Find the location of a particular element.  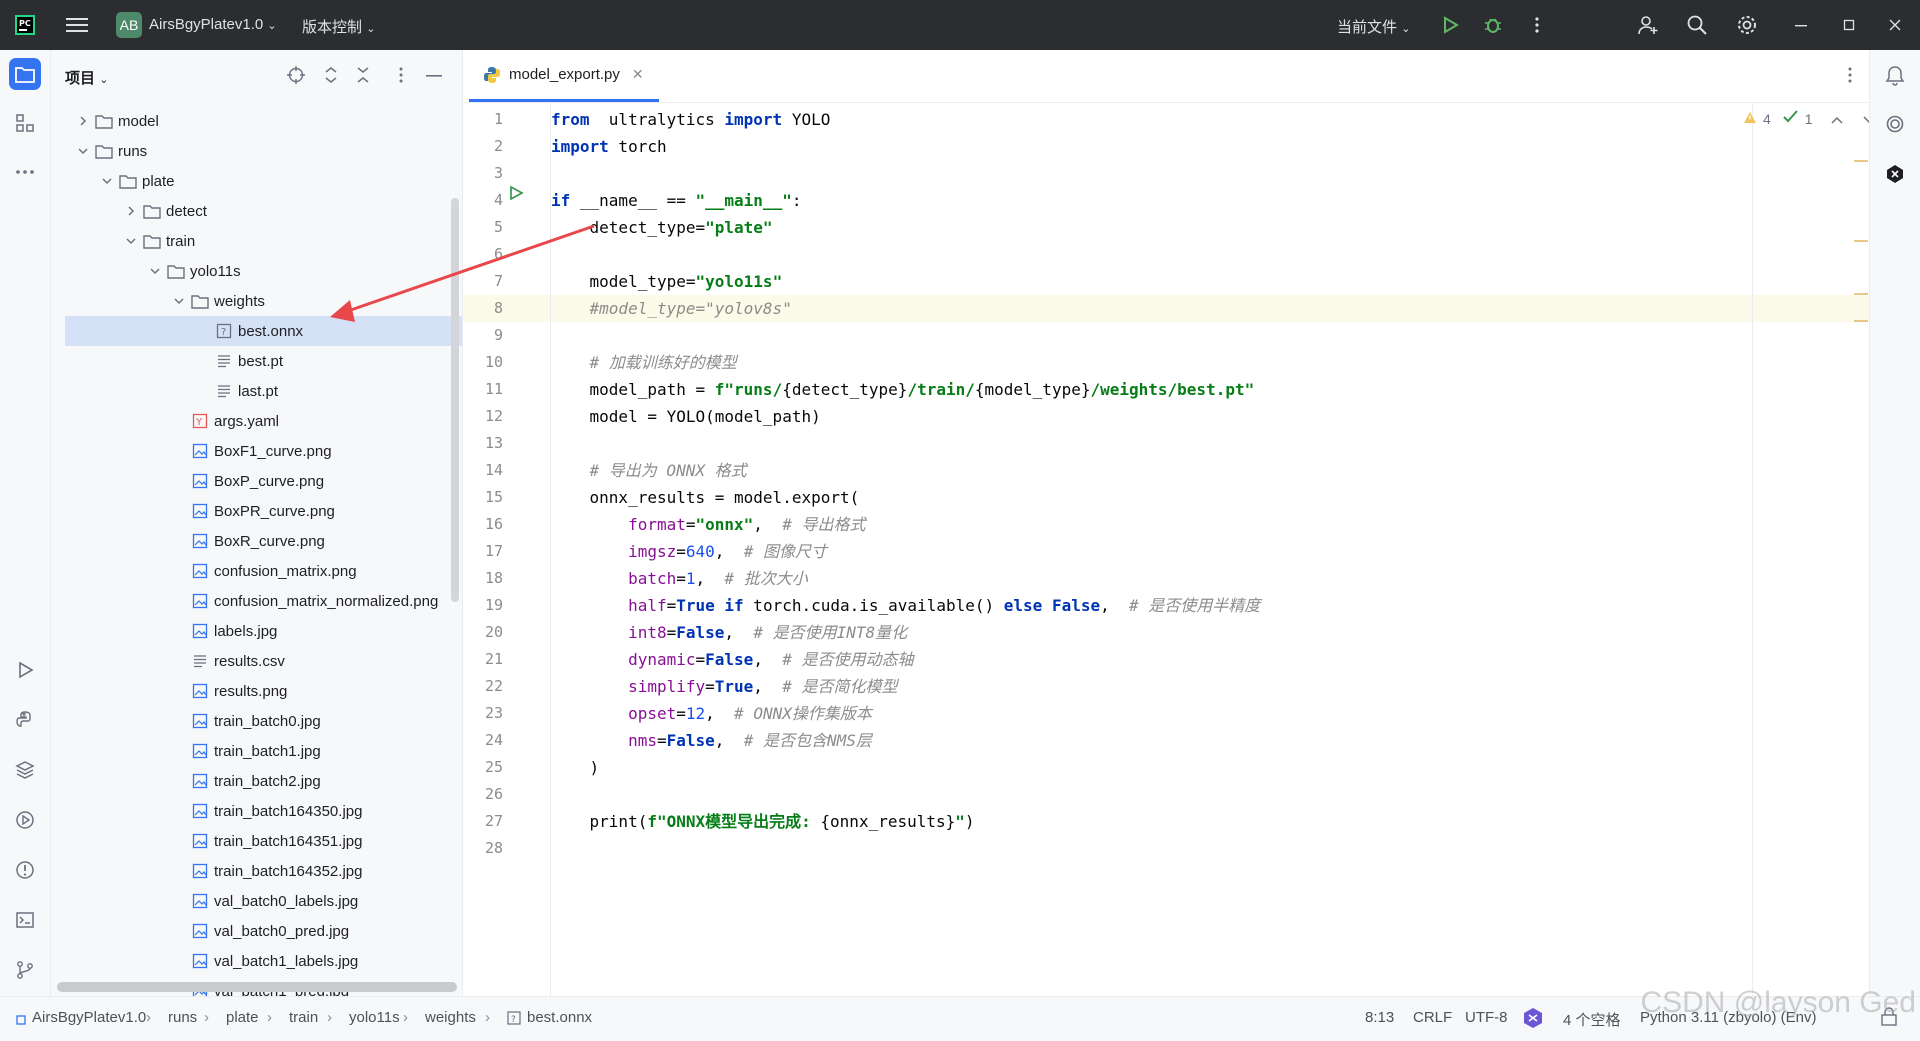

breadcrumb-item: weights is located at coordinates (450, 1017).